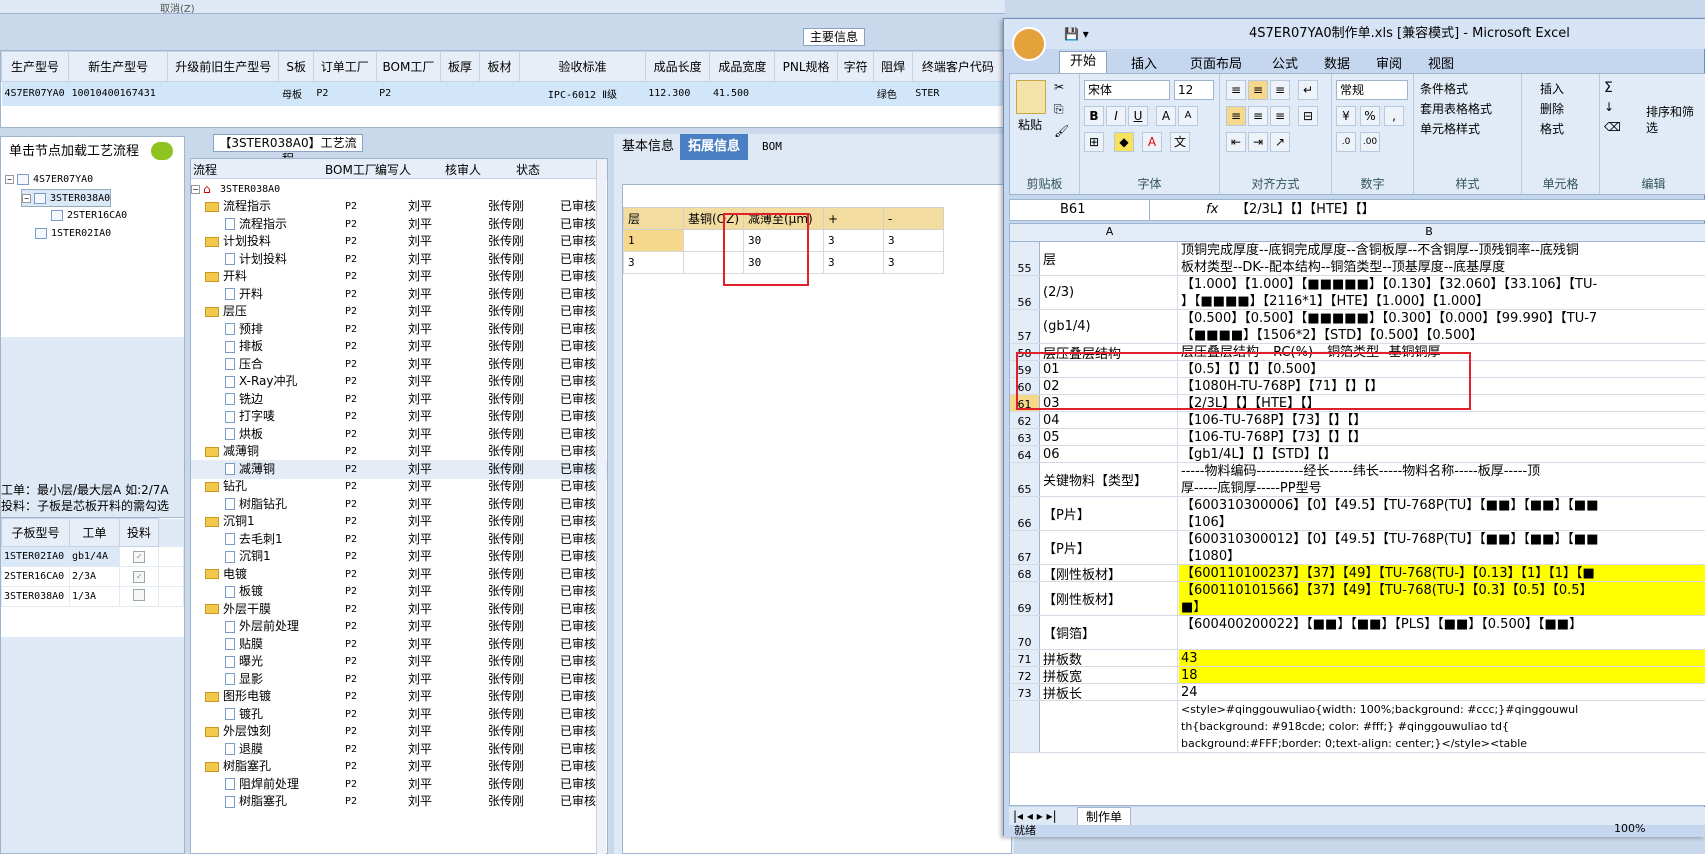 This screenshot has width=1705, height=854. Describe the element at coordinates (399, 469) in the screenshot. I see `process-step: 减薄铜 P2 刘平 张传刚 已审核` at that location.